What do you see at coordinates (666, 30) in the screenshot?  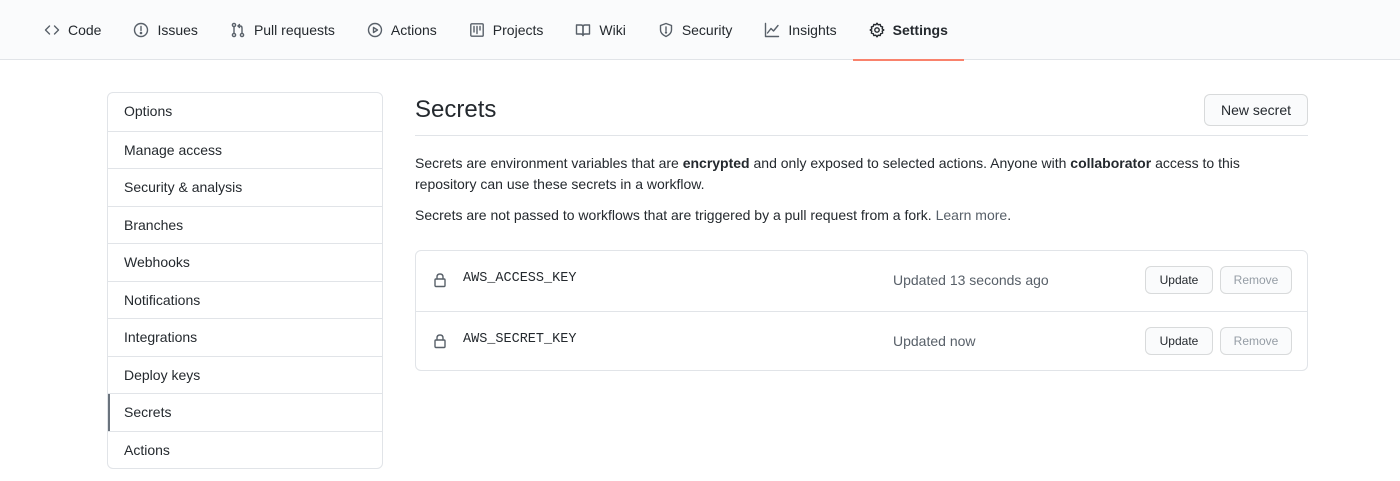 I see `shield-icon` at bounding box center [666, 30].